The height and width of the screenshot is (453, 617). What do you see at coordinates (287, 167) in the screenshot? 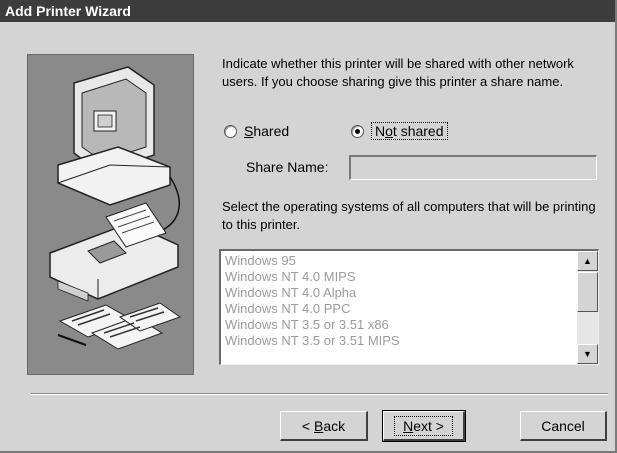
I see `share-name-label: Share Name:` at bounding box center [287, 167].